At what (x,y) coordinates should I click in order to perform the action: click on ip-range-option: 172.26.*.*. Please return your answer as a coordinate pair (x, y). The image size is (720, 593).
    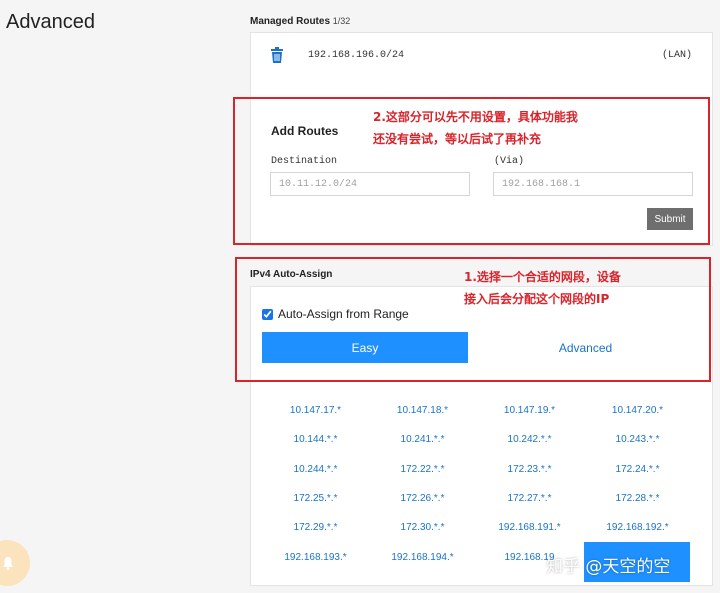
    Looking at the image, I should click on (422, 498).